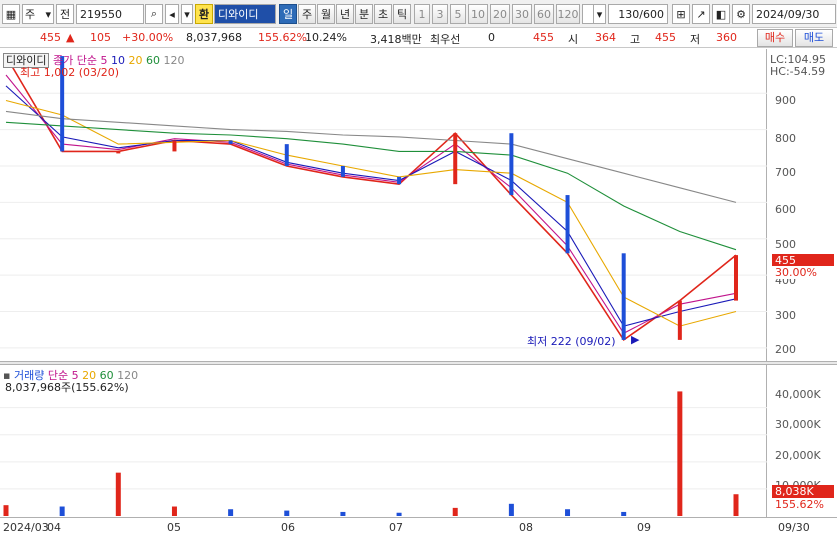  I want to click on volume-ratio: 155.62%, so click(282, 37).